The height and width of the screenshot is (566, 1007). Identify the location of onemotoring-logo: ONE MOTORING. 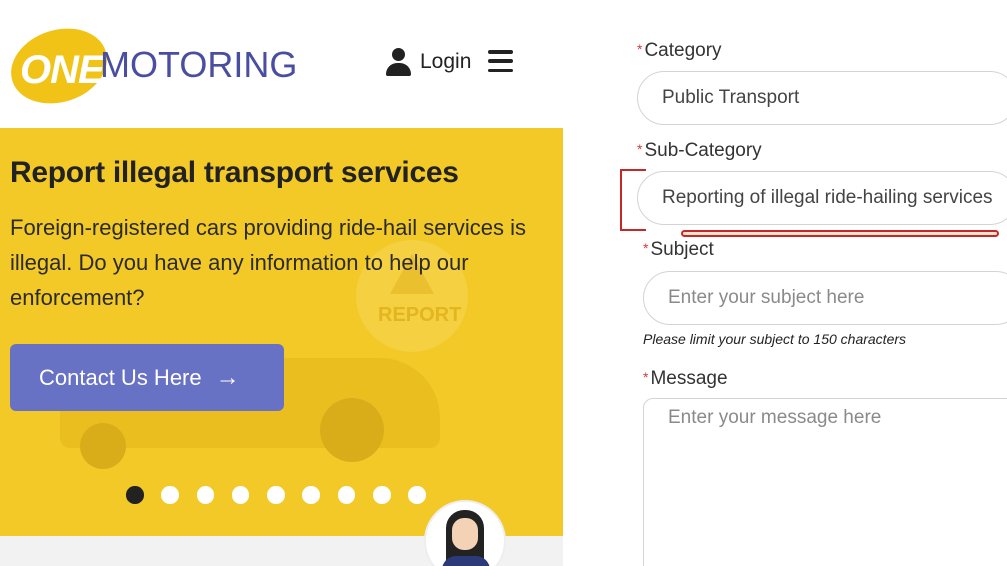
(149, 66).